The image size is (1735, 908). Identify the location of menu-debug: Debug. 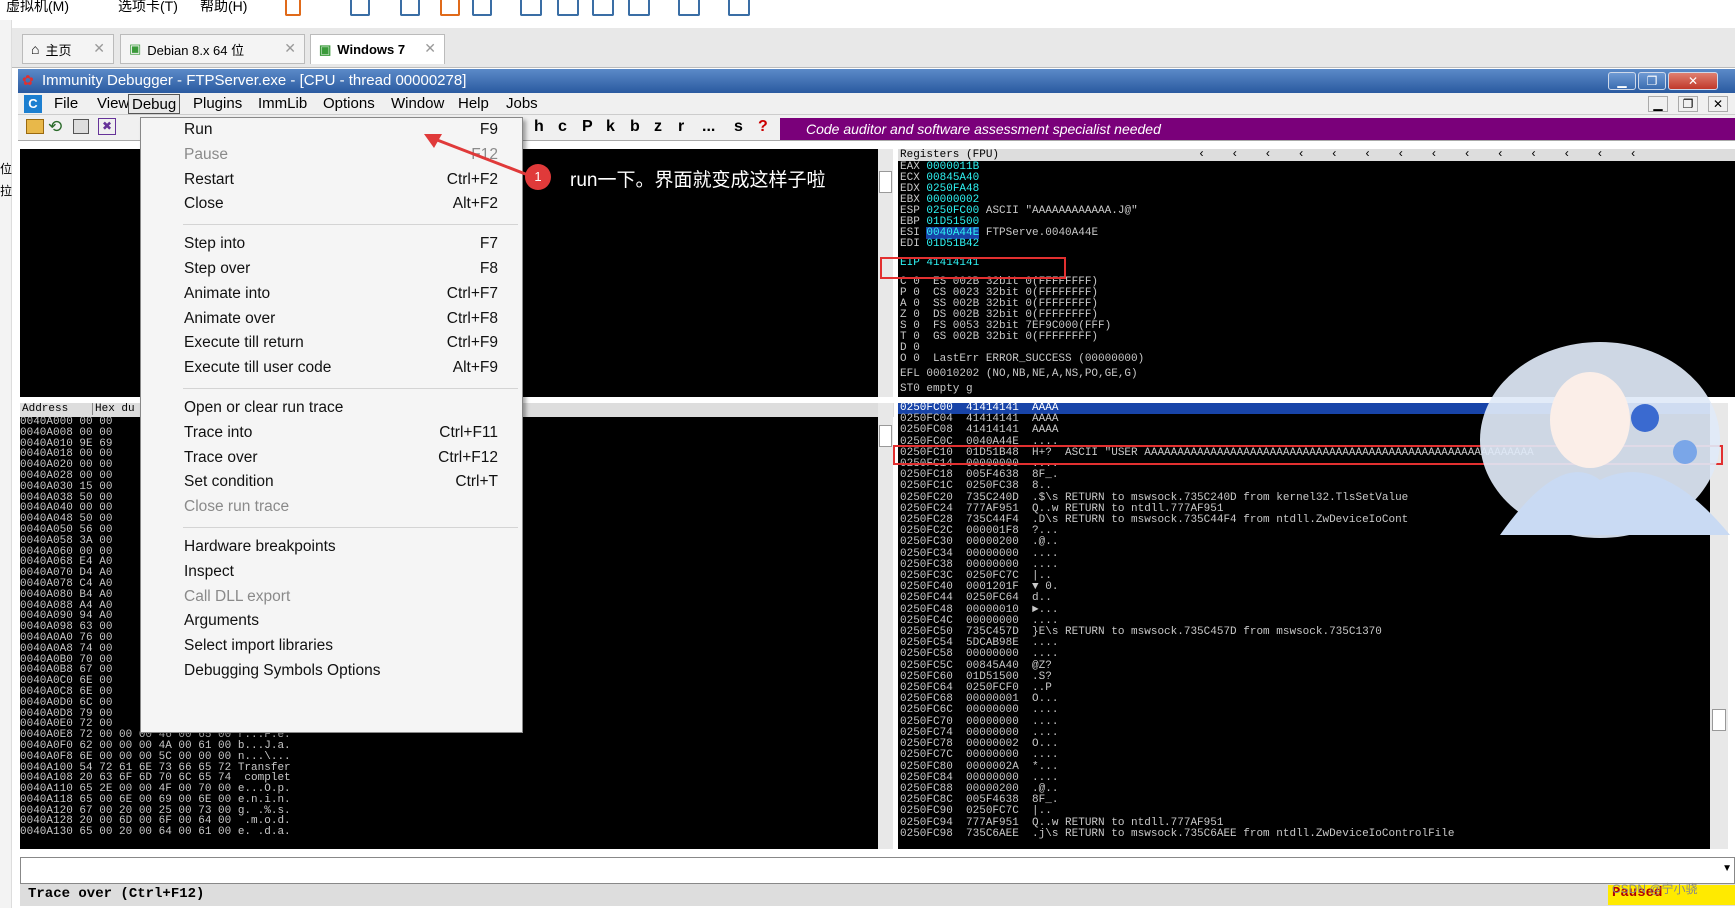
(154, 104).